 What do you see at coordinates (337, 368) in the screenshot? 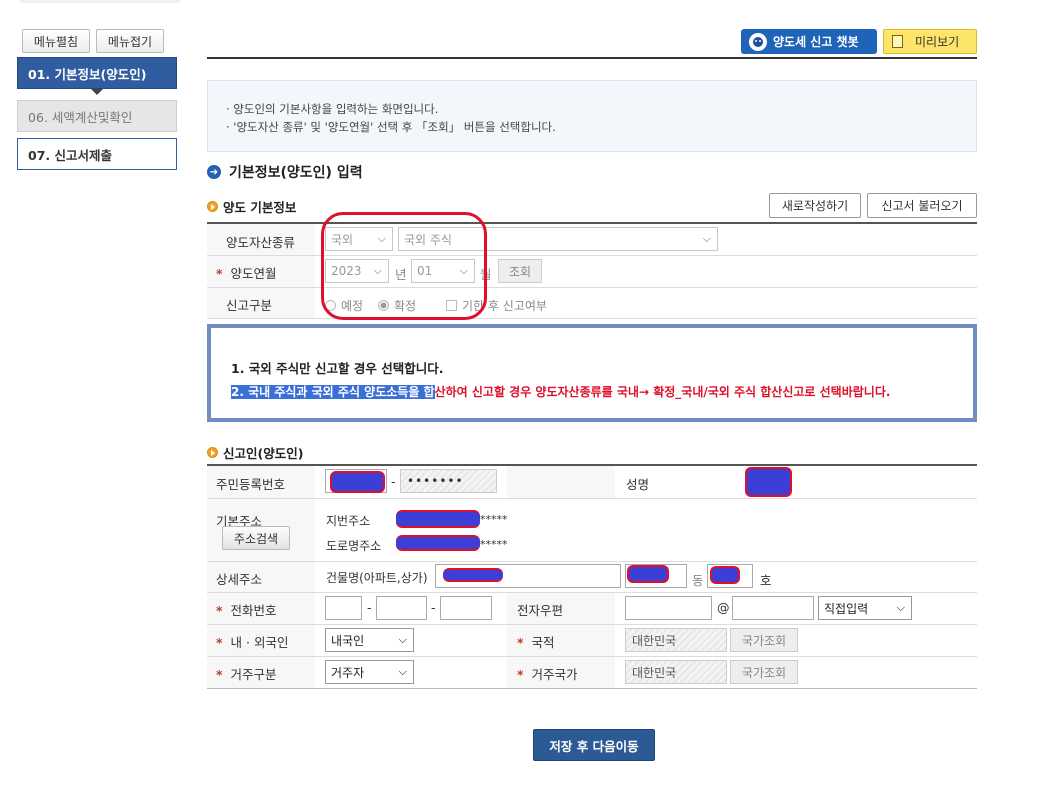
I see `notice-line-1: 1. 국외 주식만 신고할 경우 선택합니다.` at bounding box center [337, 368].